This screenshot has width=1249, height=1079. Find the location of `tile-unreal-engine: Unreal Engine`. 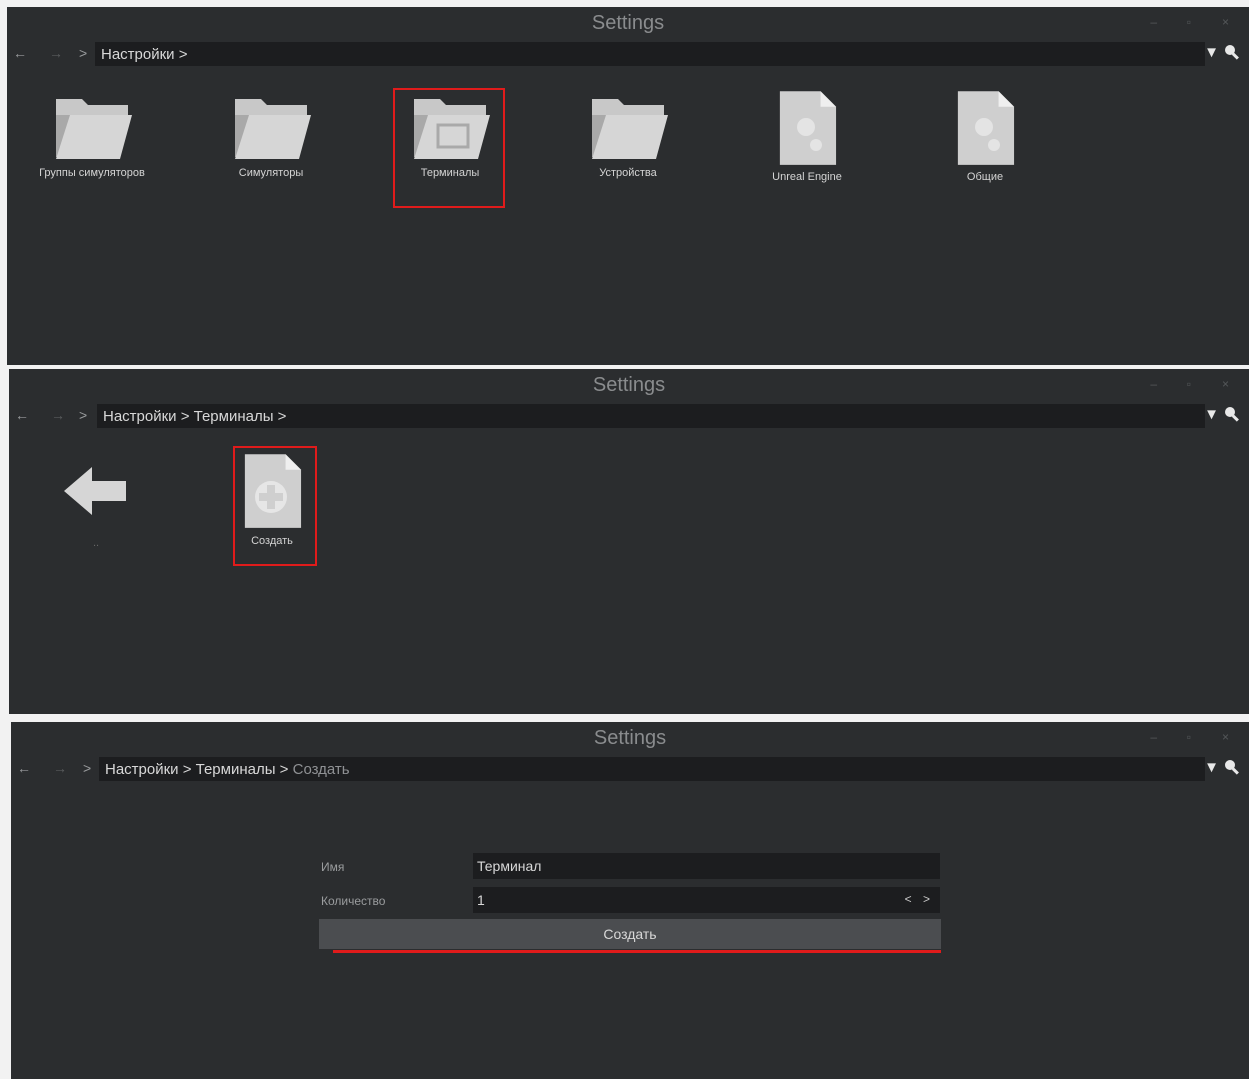

tile-unreal-engine: Unreal Engine is located at coordinates (807, 136).